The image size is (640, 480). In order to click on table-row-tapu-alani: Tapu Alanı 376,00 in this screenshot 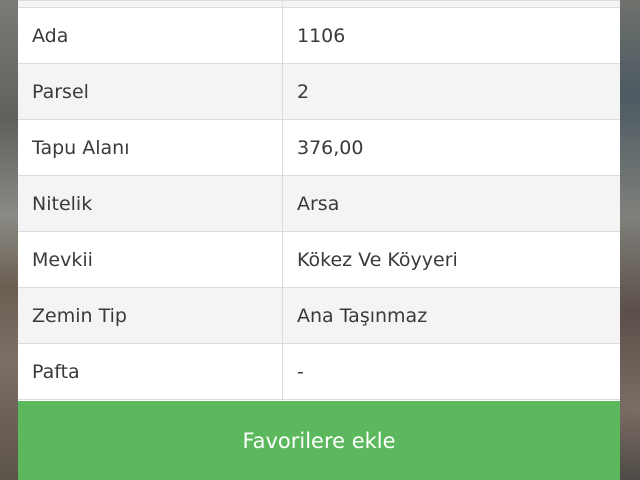, I will do `click(319, 148)`.